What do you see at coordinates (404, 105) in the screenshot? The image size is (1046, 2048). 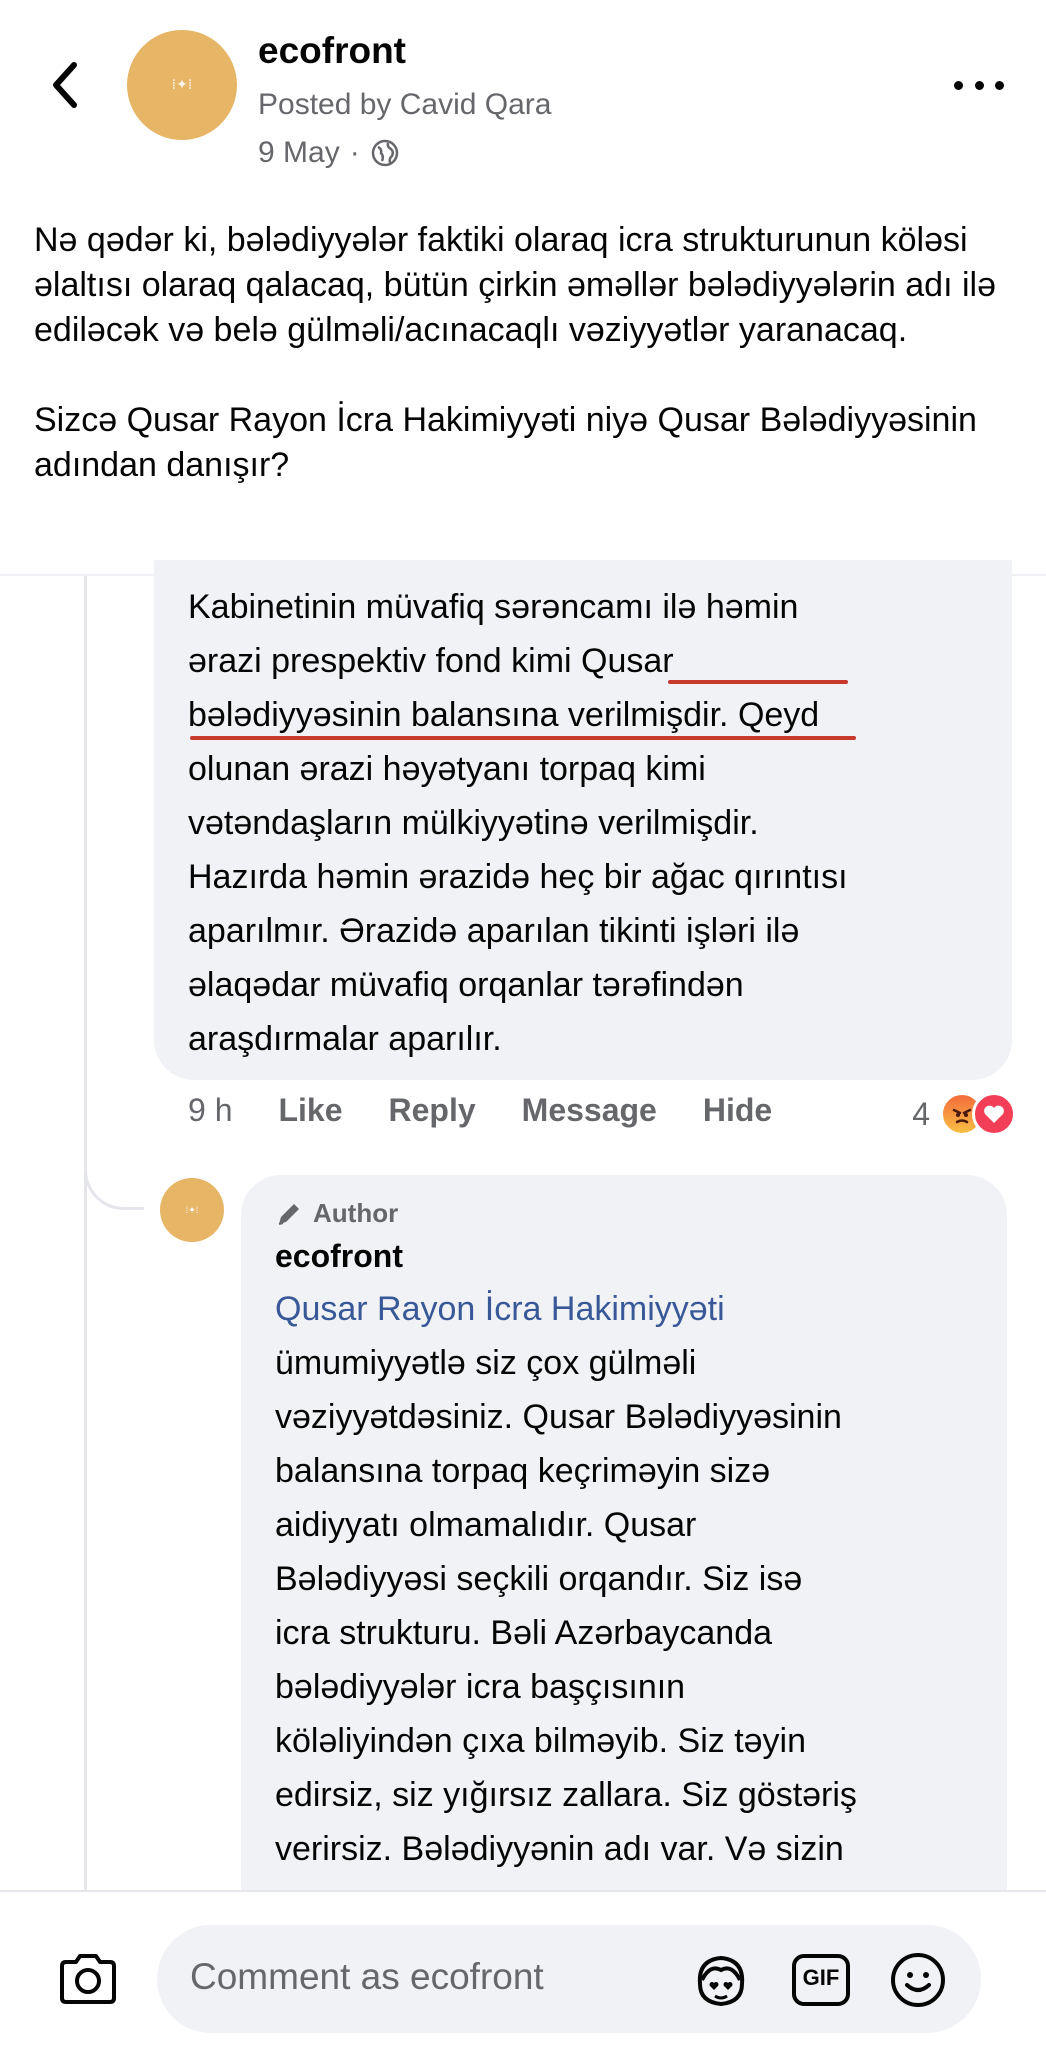 I see `posted-by: Posted by Cavid Qara` at bounding box center [404, 105].